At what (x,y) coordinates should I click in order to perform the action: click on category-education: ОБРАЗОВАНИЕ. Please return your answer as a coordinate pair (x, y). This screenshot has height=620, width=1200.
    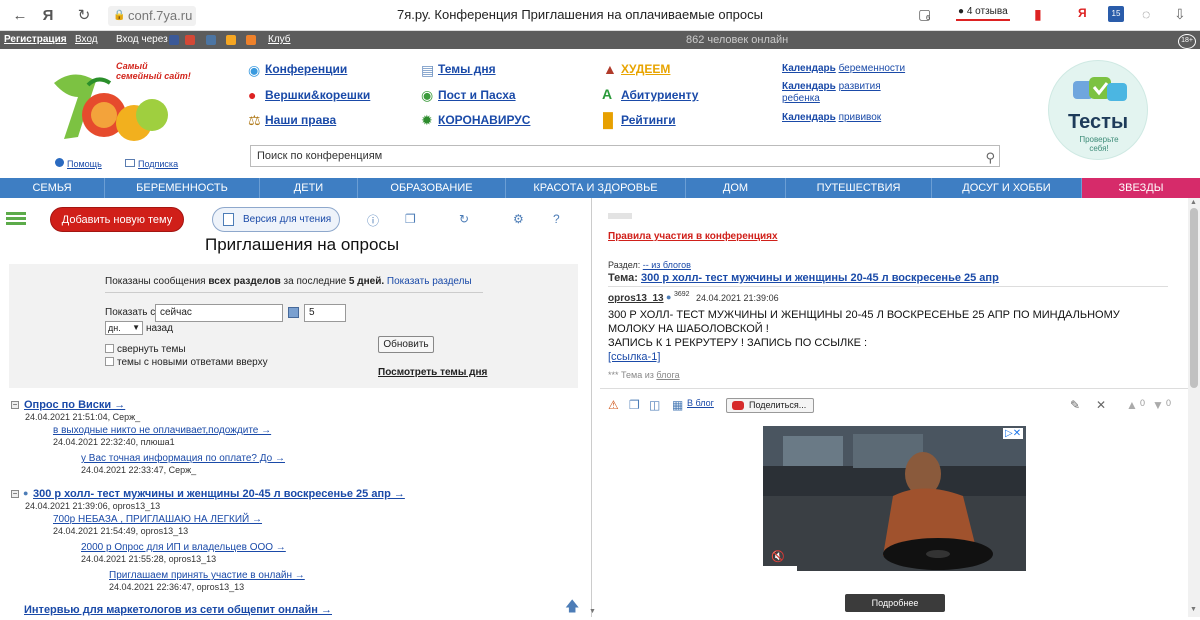
    Looking at the image, I should click on (432, 188).